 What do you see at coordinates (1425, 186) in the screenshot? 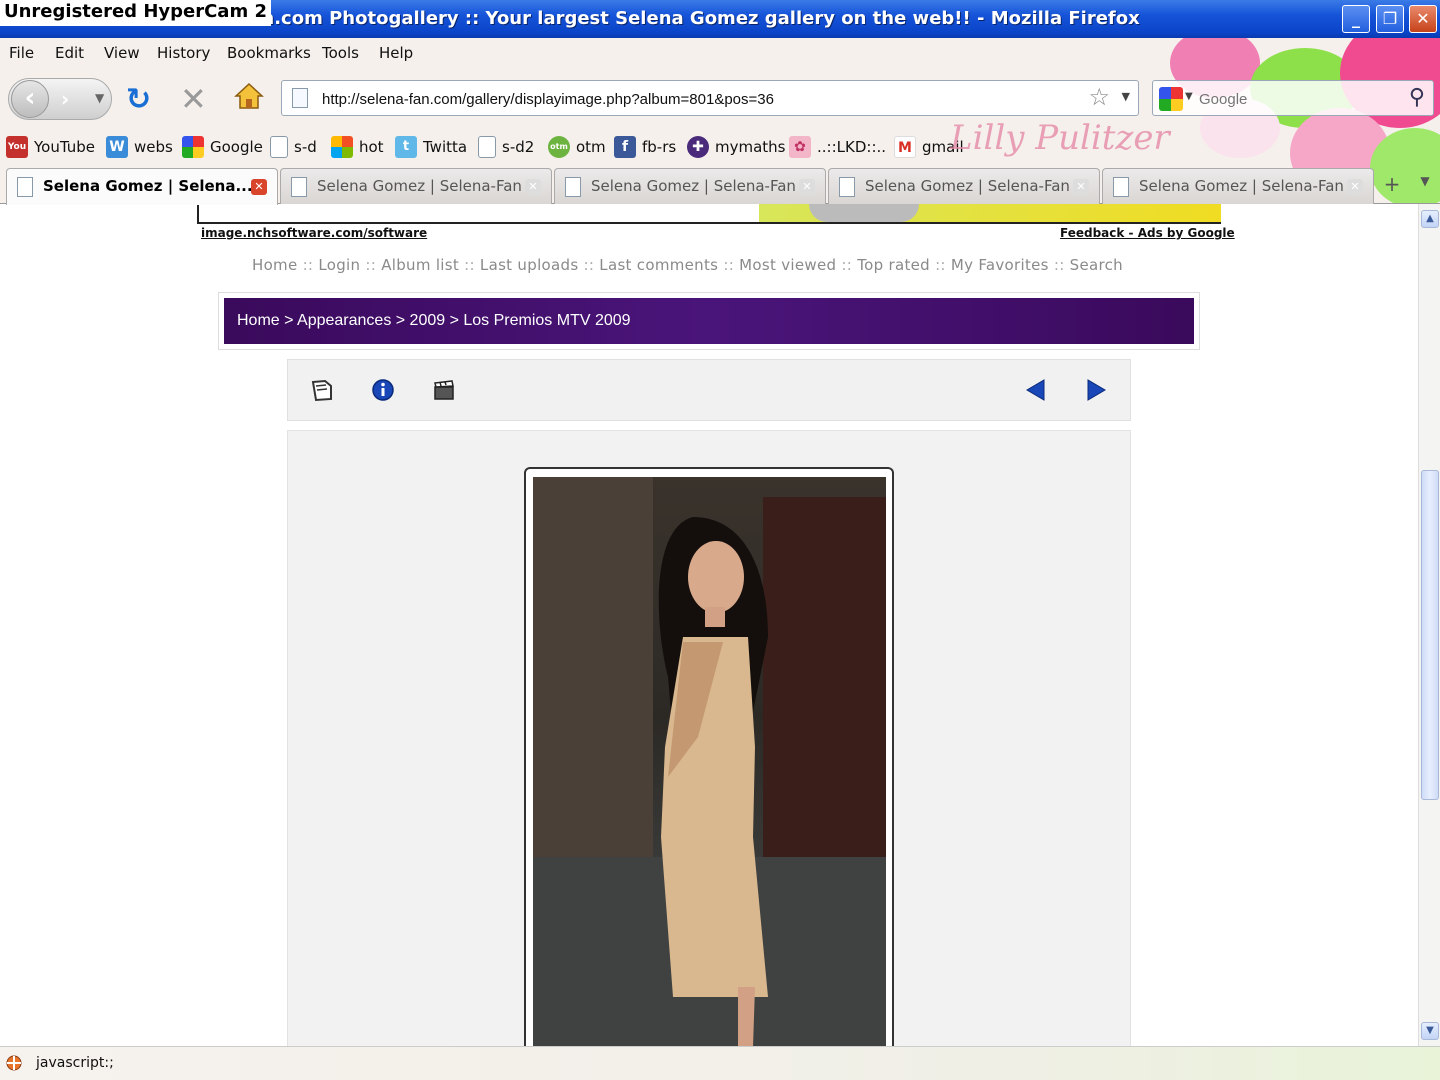
I see `tab-list-icon: ▼` at bounding box center [1425, 186].